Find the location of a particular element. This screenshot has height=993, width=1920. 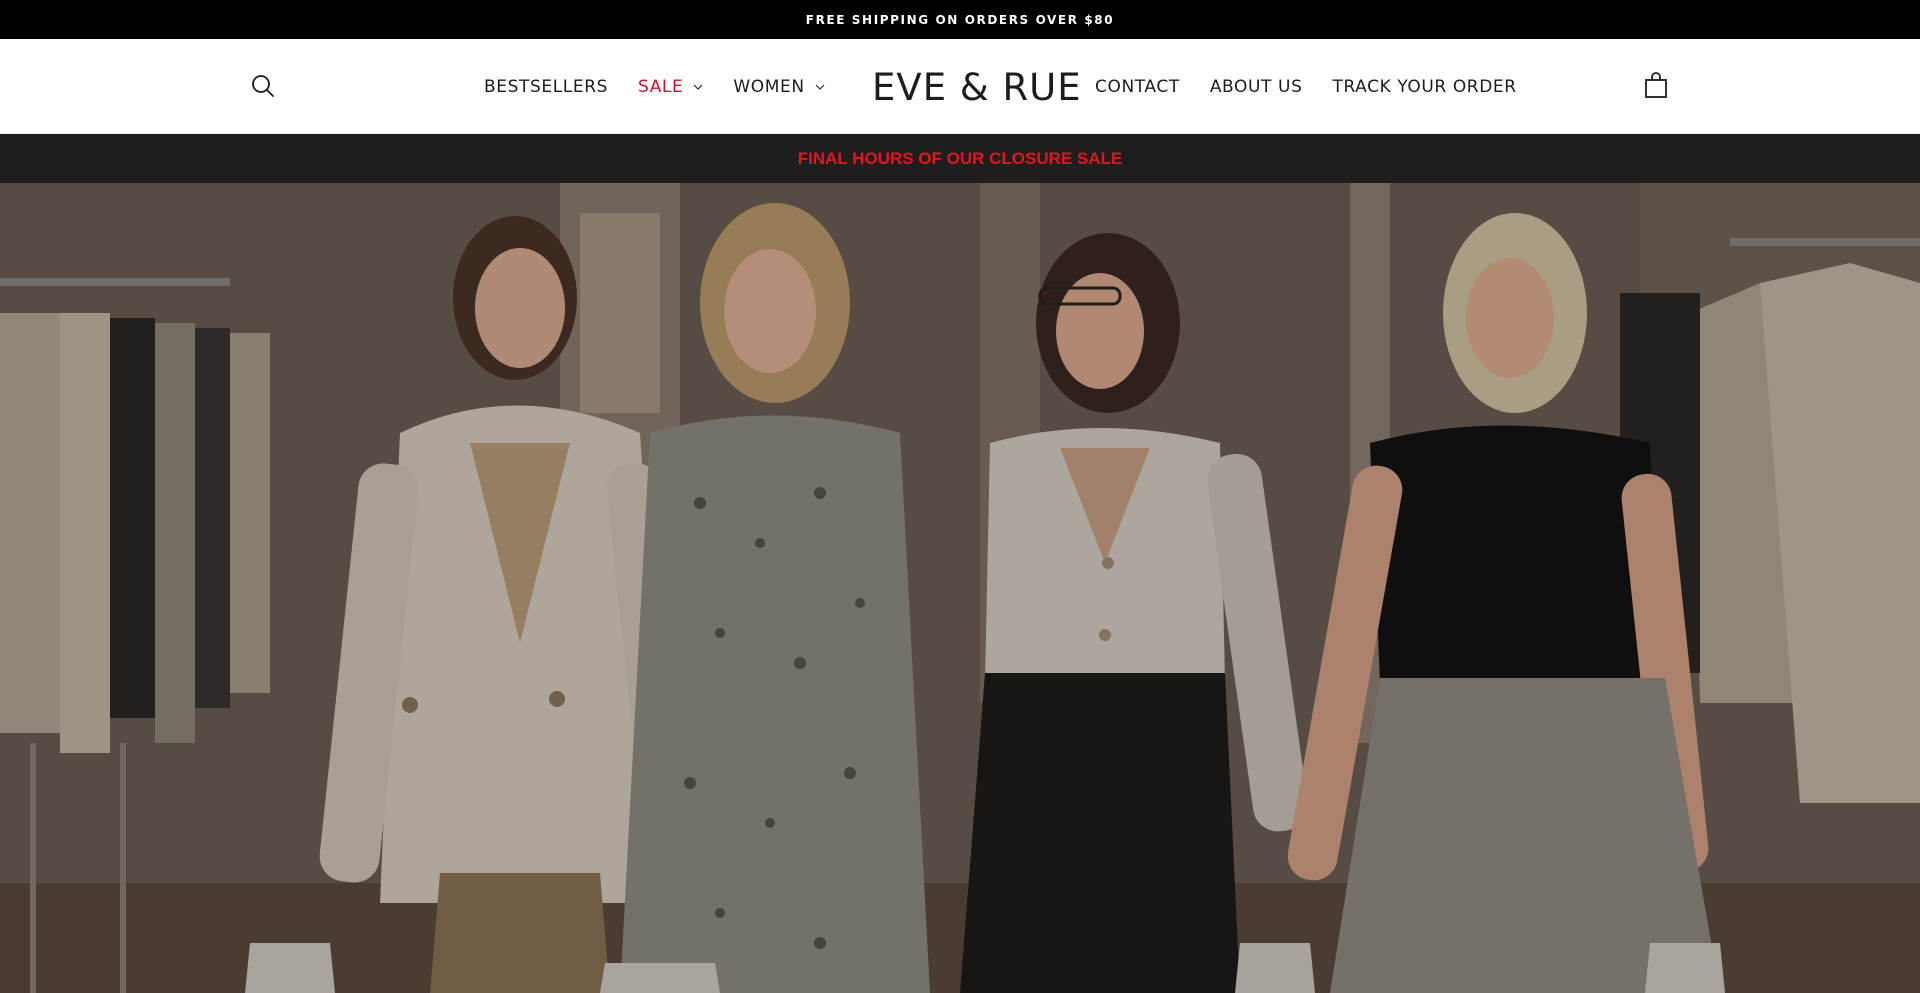

announcement-bar: FREE SHIPPING ON ORDERS OVER $80 is located at coordinates (960, 19).